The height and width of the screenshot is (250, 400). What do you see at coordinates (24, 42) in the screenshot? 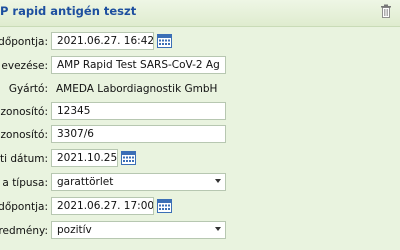
I see `sampling-time-label: időpontja:` at bounding box center [24, 42].